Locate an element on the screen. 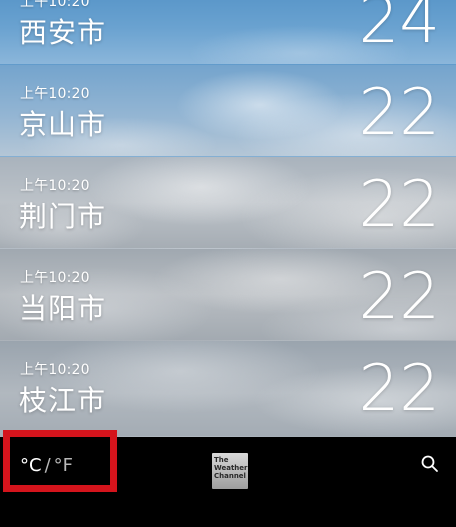 Image resolution: width=456 pixels, height=527 pixels. weather-channel-logo: The Weather Channel is located at coordinates (230, 471).